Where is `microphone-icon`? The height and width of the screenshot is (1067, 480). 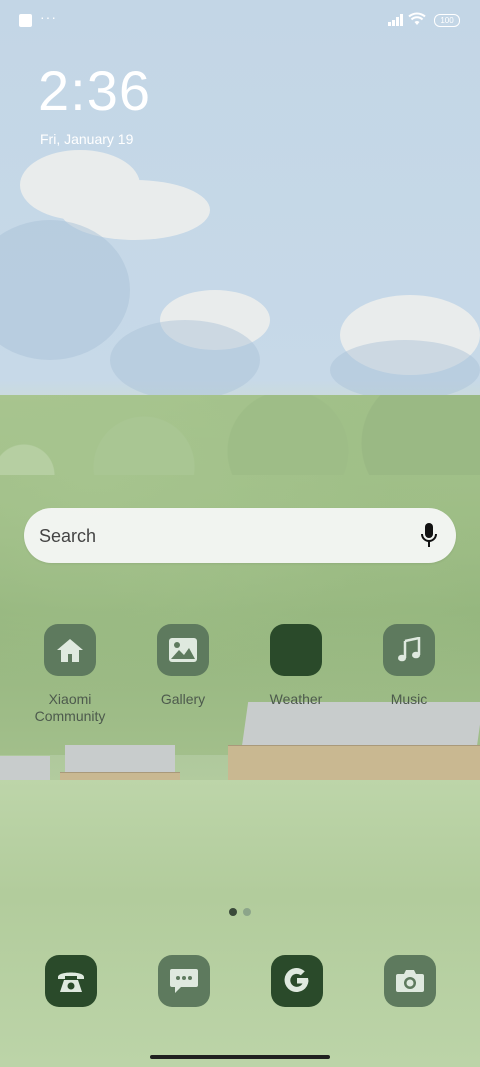 microphone-icon is located at coordinates (429, 536).